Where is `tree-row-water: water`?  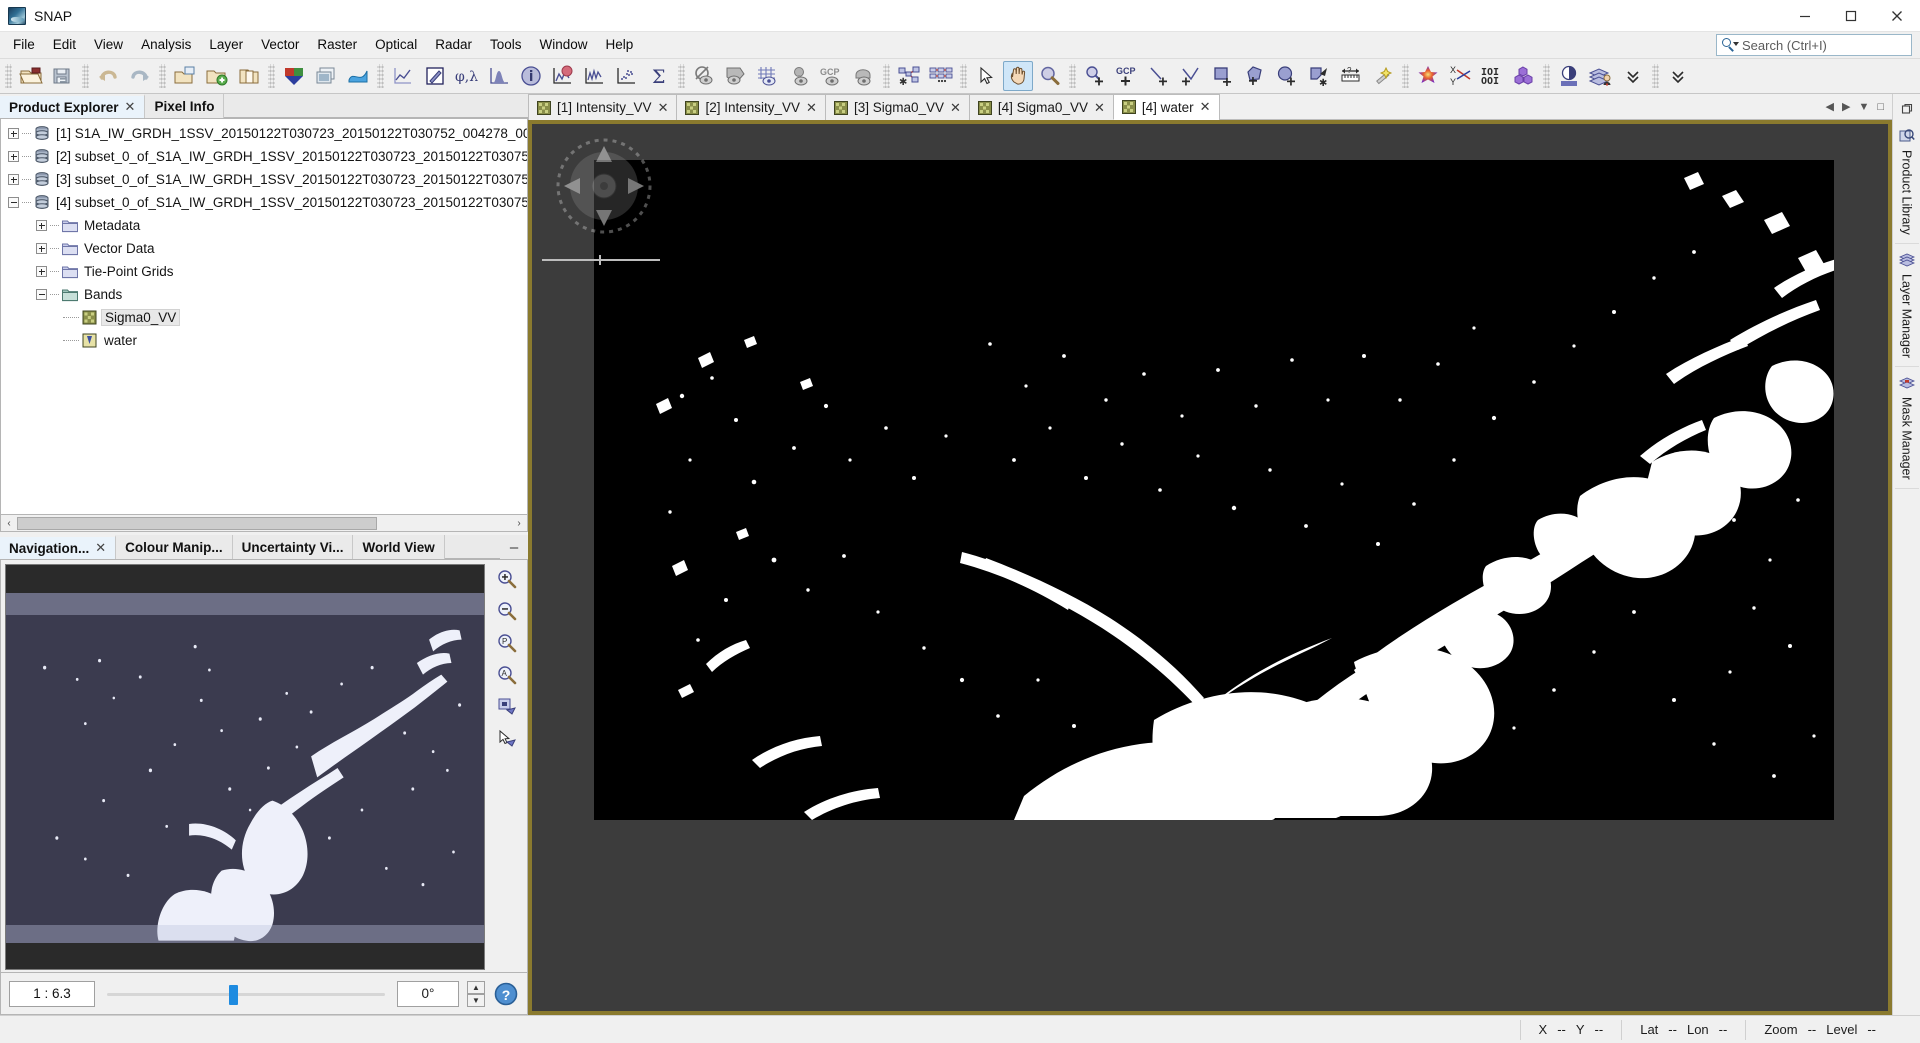 tree-row-water: water is located at coordinates (264, 340).